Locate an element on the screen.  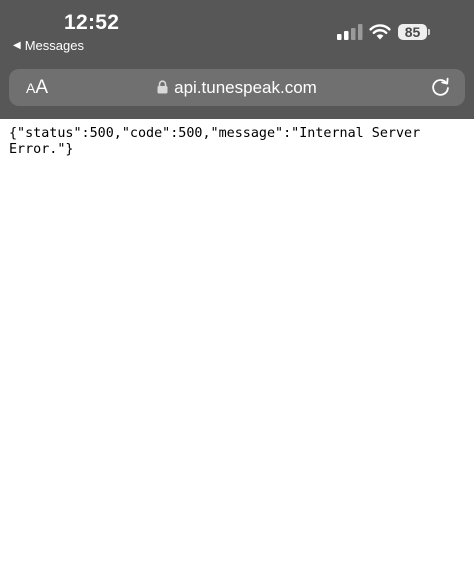
reload-icon is located at coordinates (440, 87).